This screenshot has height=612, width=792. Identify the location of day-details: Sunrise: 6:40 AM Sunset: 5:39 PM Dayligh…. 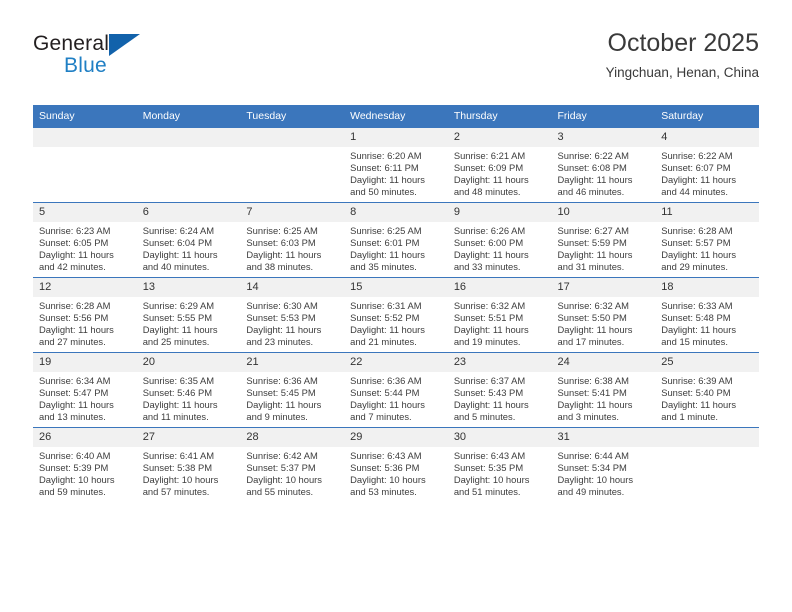
(85, 472).